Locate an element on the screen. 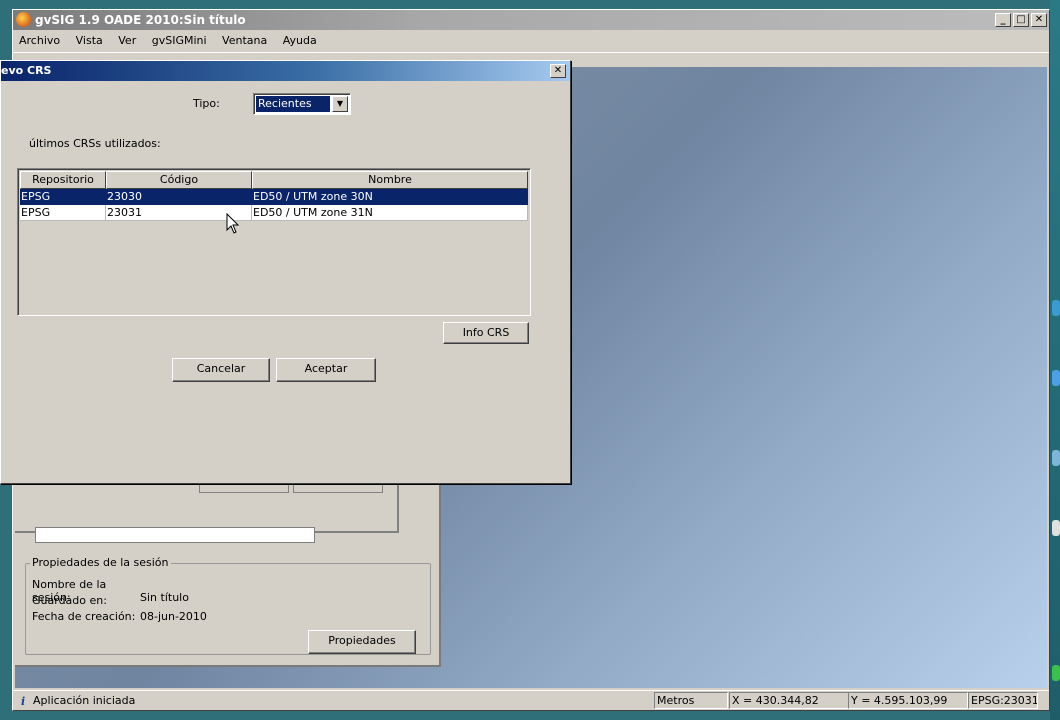  menu-ventana: Ventana is located at coordinates (244, 41).